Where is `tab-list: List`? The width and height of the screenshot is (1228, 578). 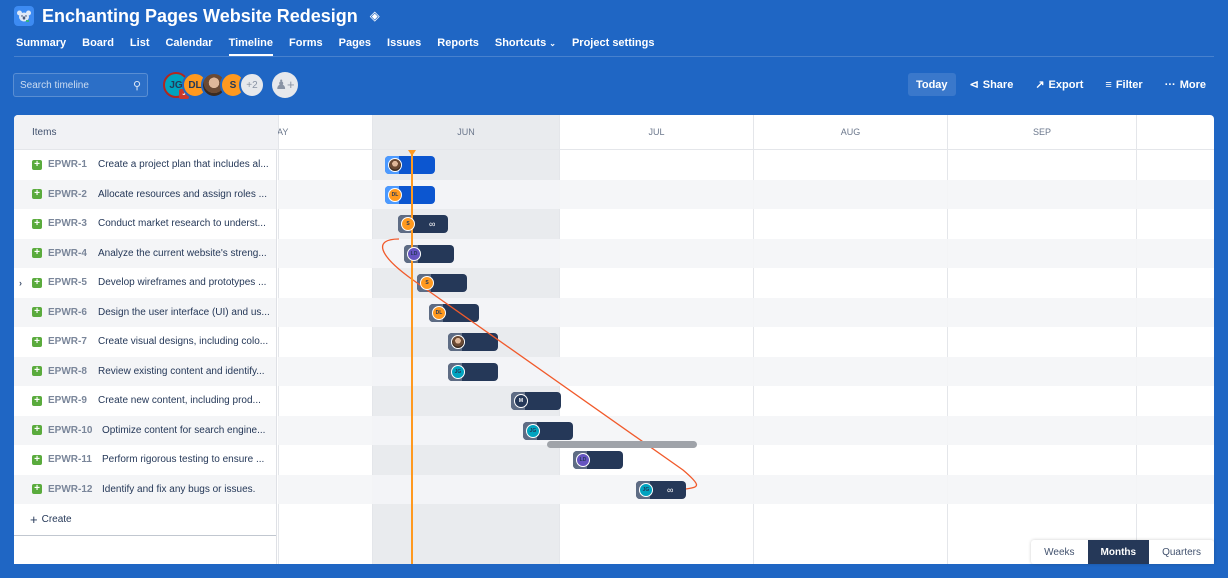
tab-list: List is located at coordinates (140, 44).